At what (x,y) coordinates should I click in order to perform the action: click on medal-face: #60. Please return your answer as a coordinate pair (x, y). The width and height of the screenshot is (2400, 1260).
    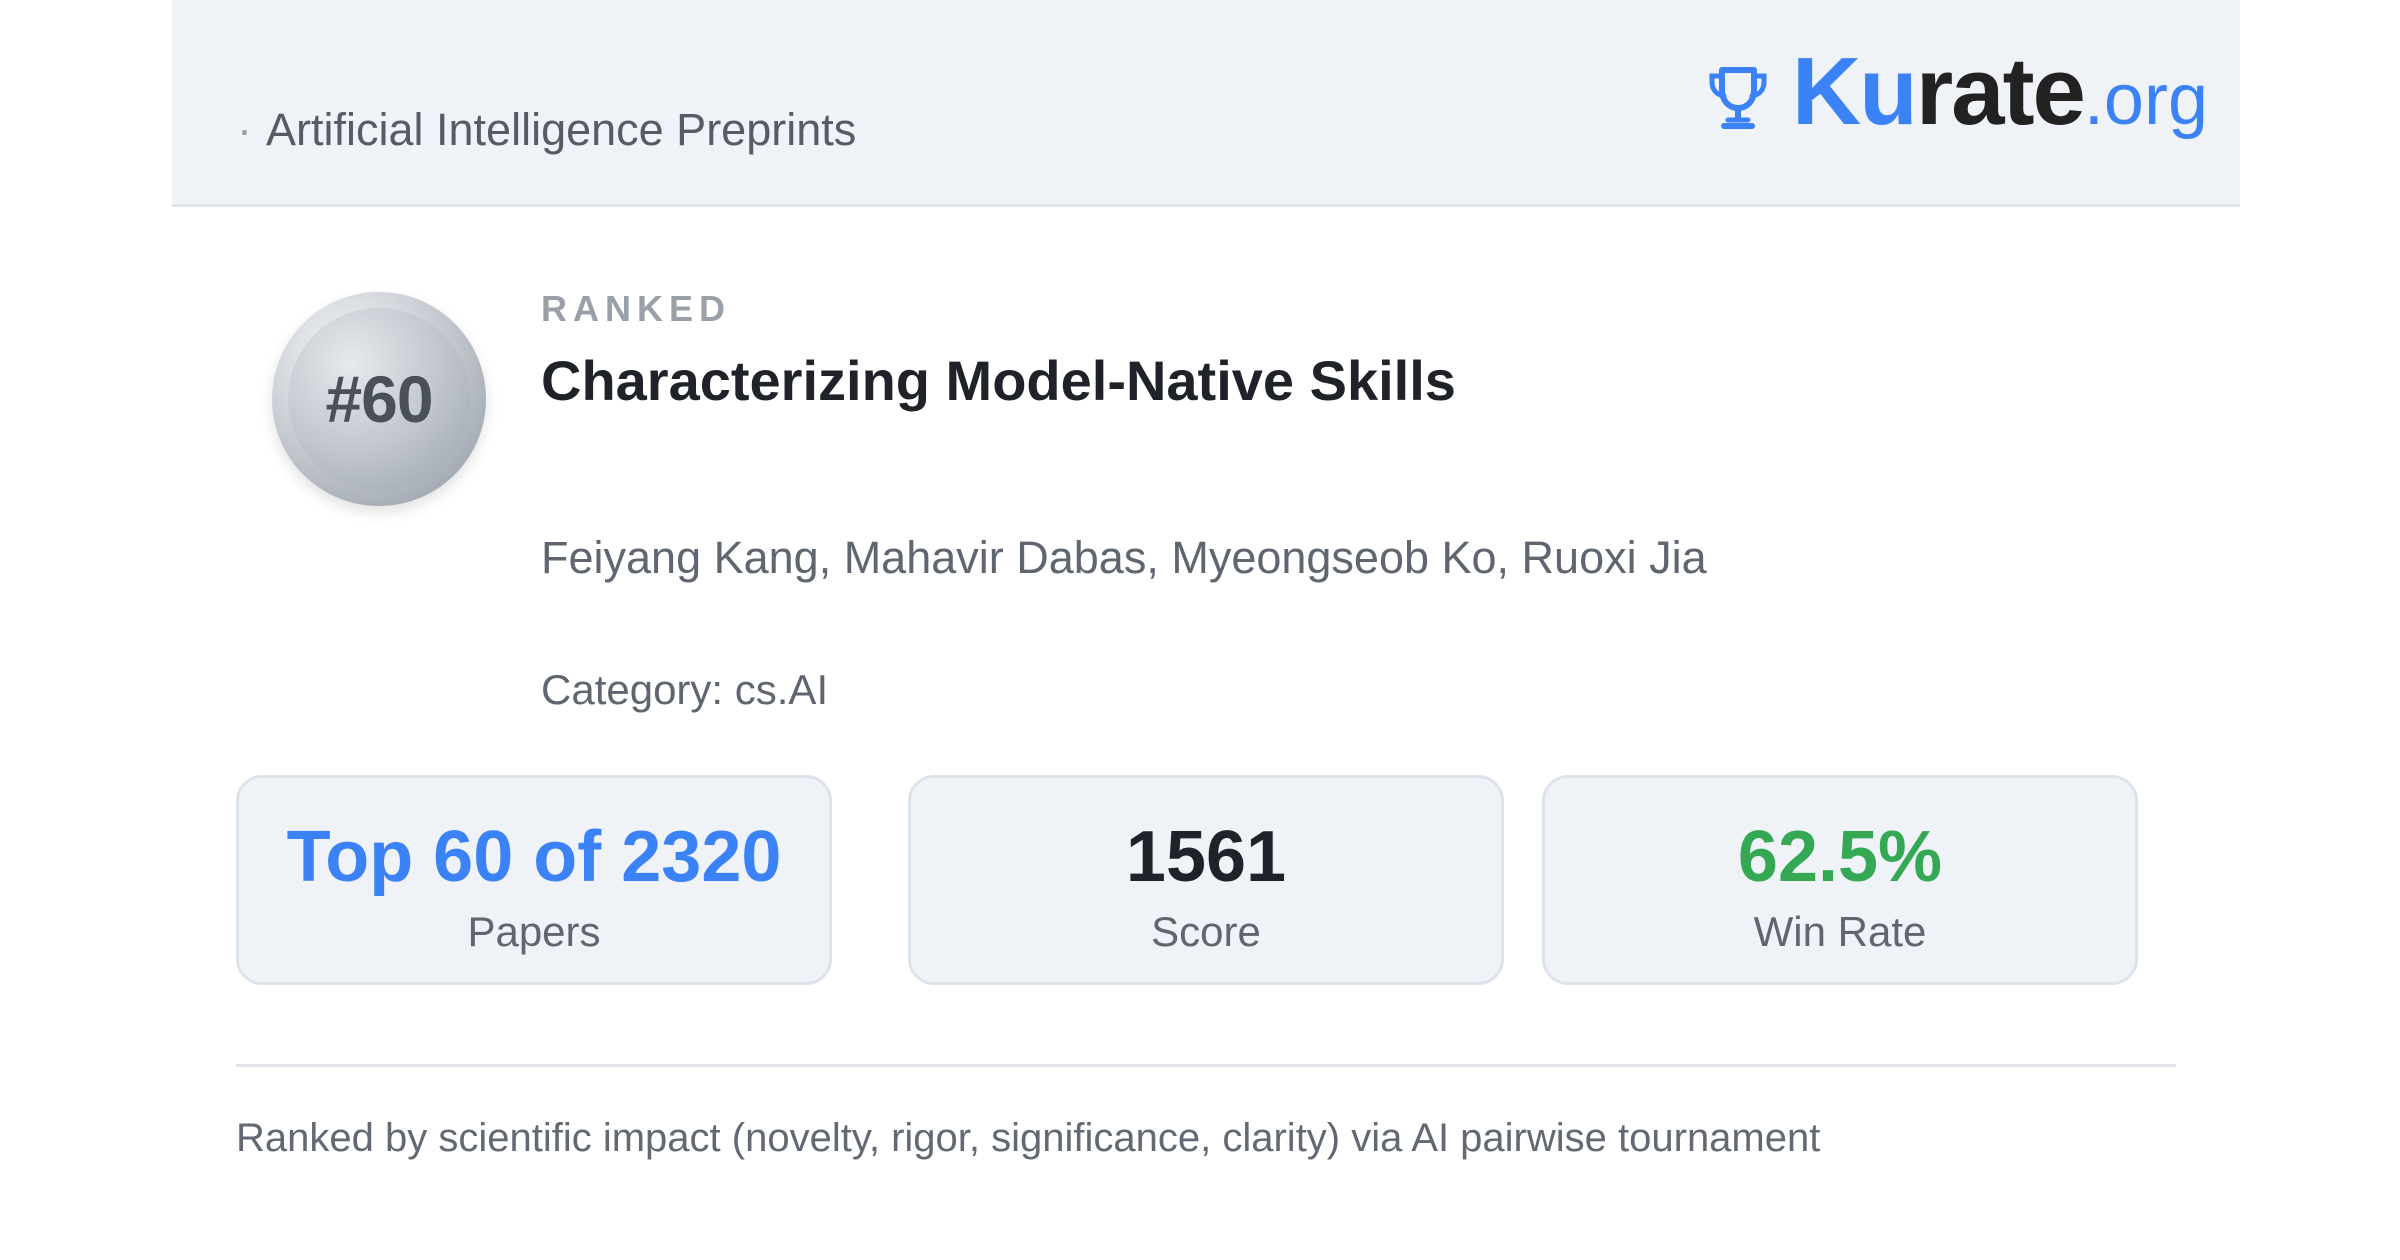
    Looking at the image, I should click on (379, 399).